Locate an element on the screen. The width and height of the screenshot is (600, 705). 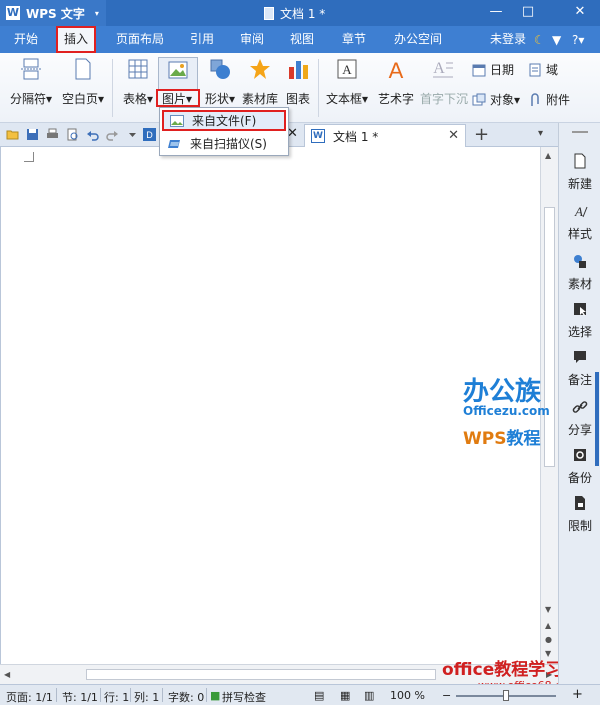
watermark-tutorial-text: 教程 is located at coordinates (523, 439).